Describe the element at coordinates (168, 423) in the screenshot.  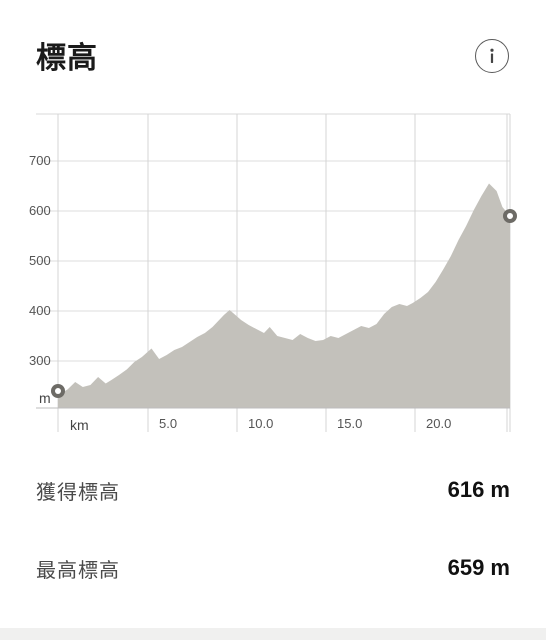
I see `x-tick-label: 5.0` at that location.